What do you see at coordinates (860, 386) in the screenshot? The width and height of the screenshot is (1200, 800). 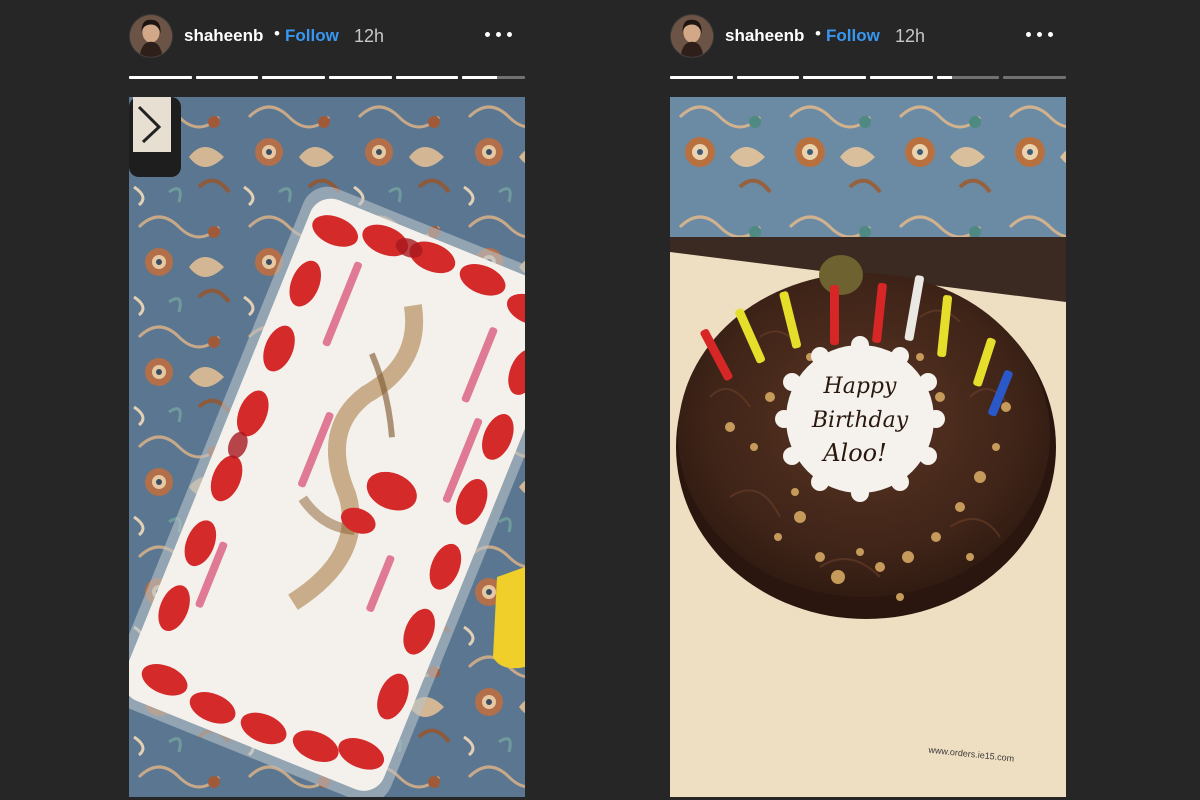 I see `plaque-text: Happy` at bounding box center [860, 386].